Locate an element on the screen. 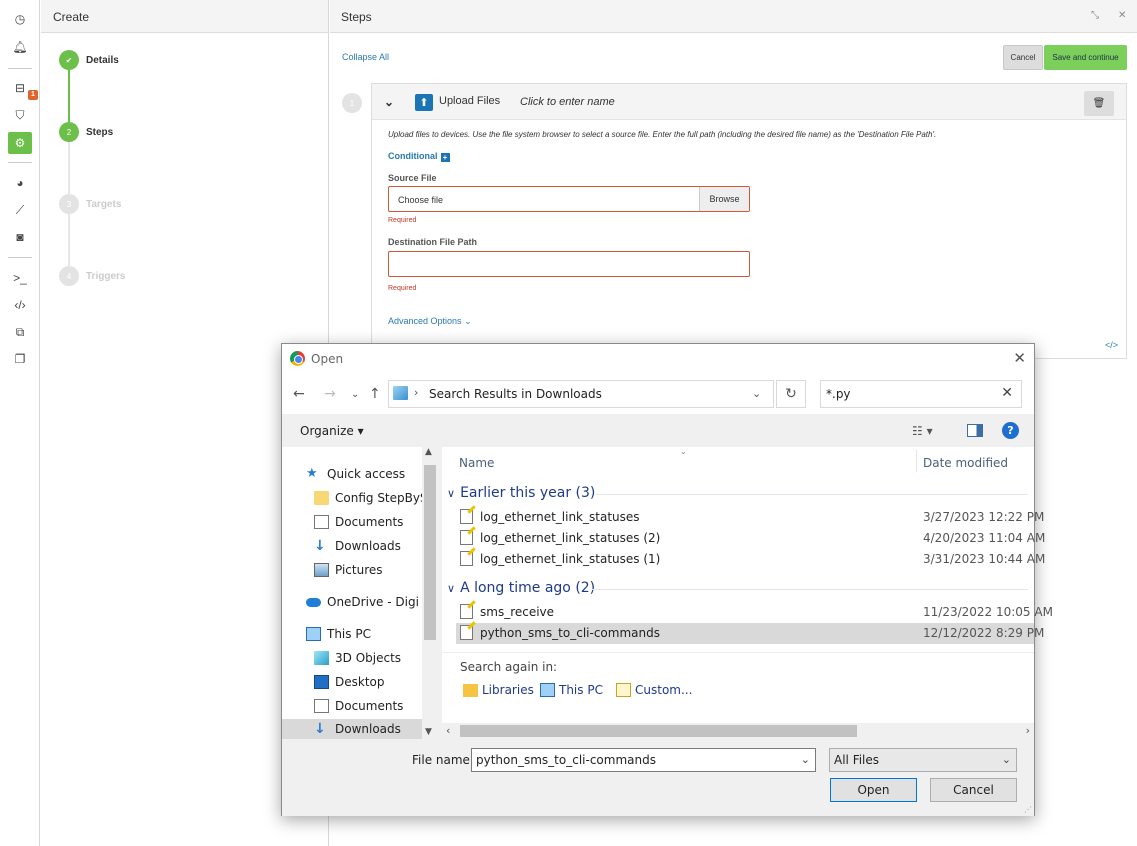 The height and width of the screenshot is (846, 1137). nav-documents: Documents is located at coordinates (358, 522).